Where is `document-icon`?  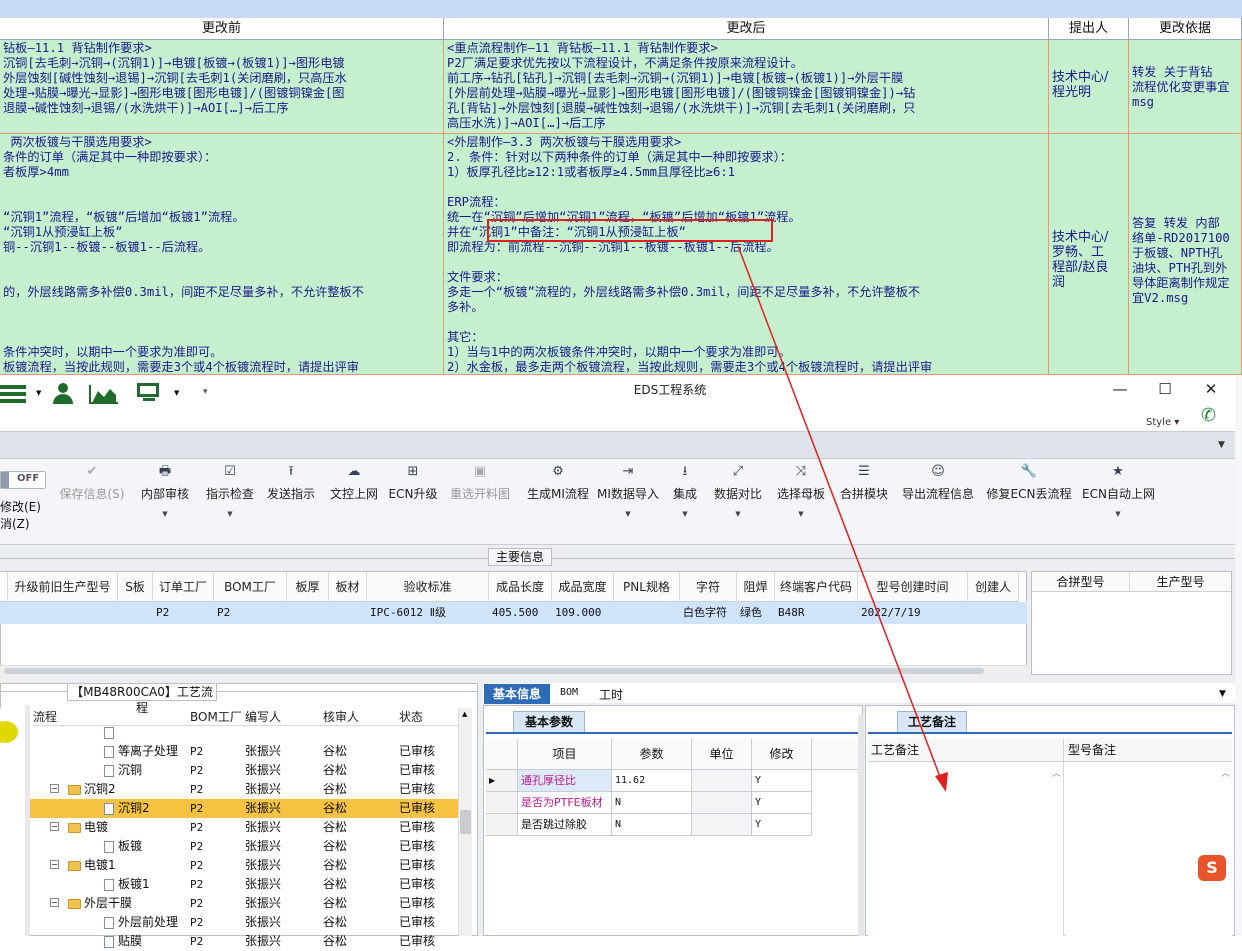
document-icon is located at coordinates (109, 941).